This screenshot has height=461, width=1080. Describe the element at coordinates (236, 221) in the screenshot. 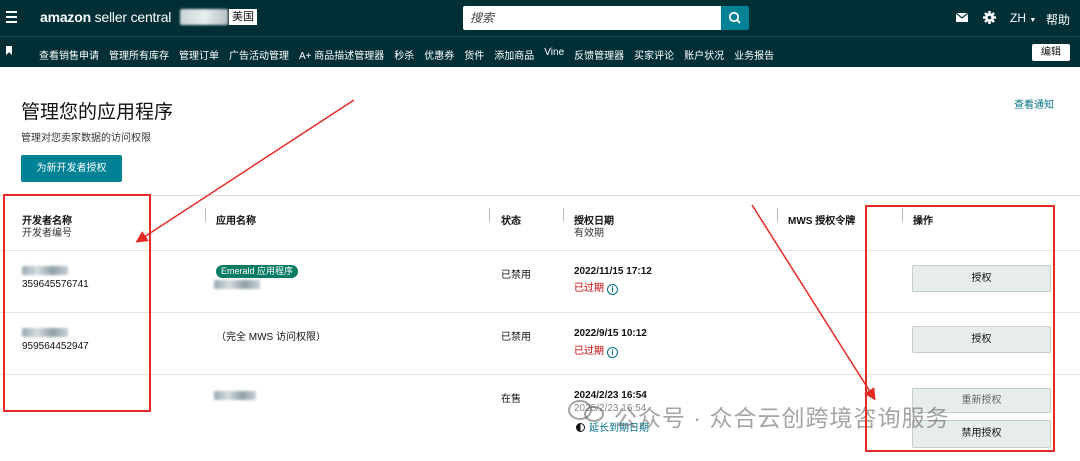

I see `header-app-name: 应用名称` at that location.